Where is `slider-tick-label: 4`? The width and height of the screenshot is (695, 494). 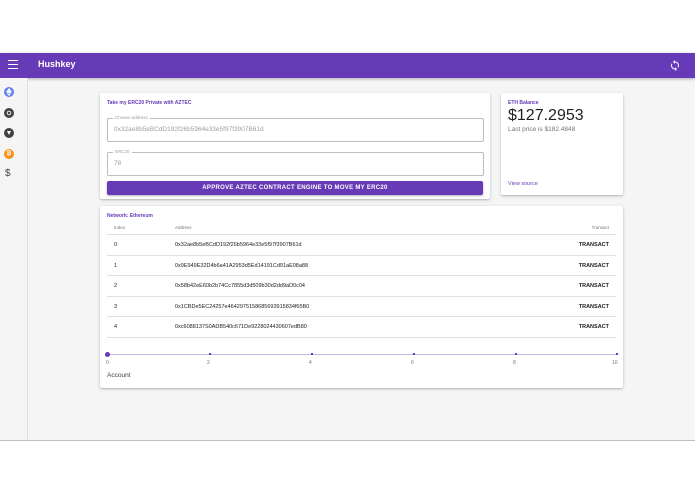 slider-tick-label: 4 is located at coordinates (310, 363).